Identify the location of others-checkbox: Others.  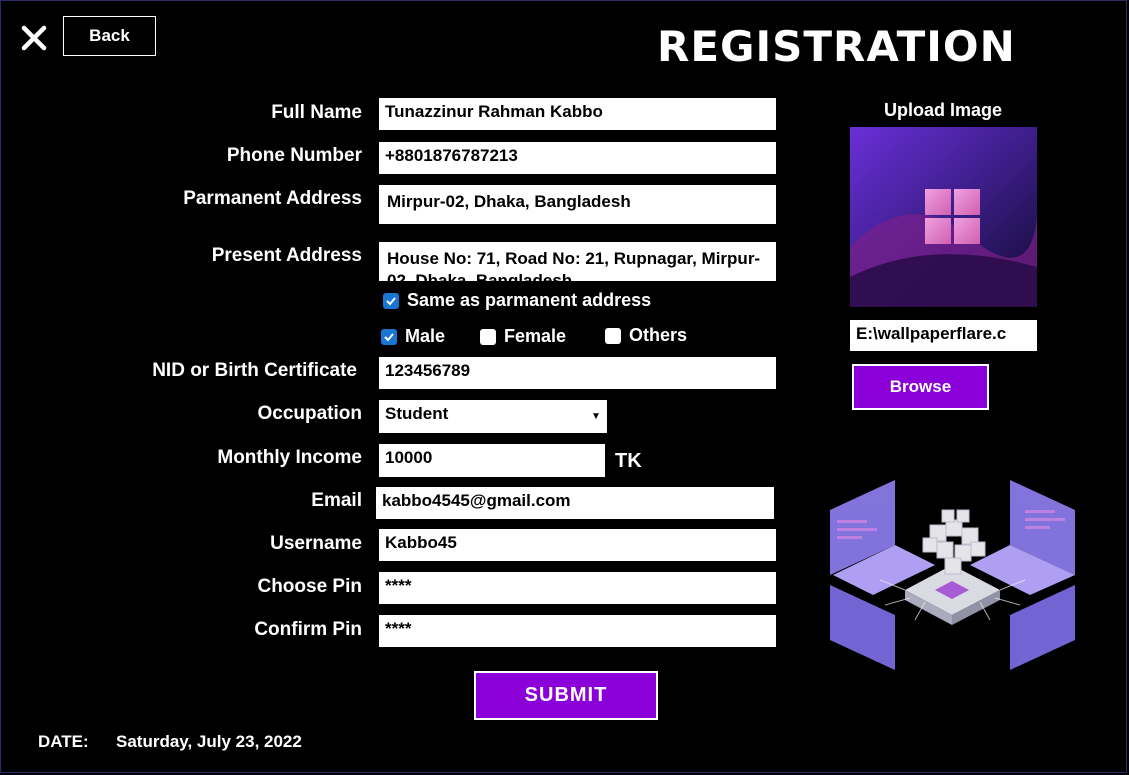
(646, 335).